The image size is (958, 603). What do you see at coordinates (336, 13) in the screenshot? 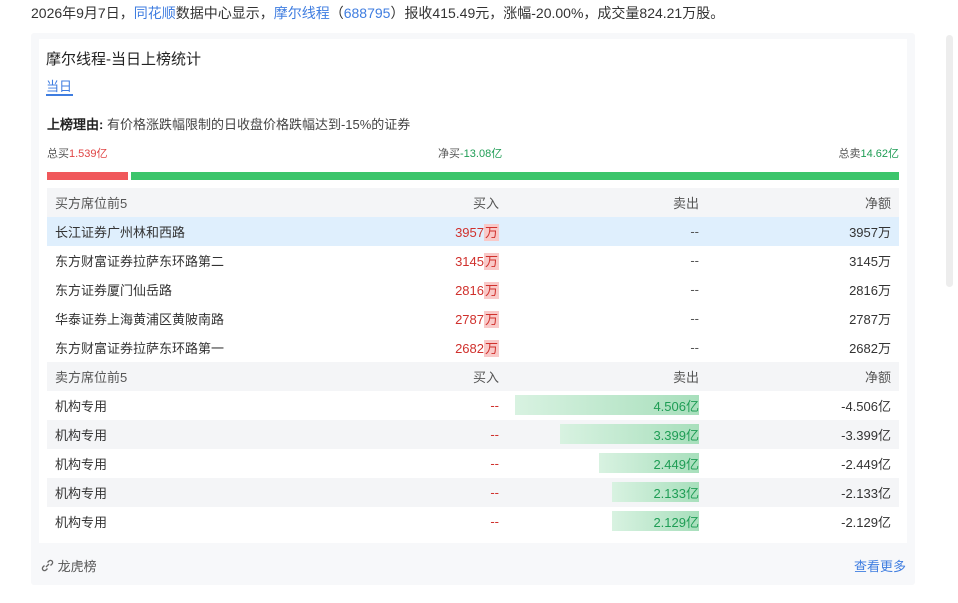
I see `code-open-paren: （` at bounding box center [336, 13].